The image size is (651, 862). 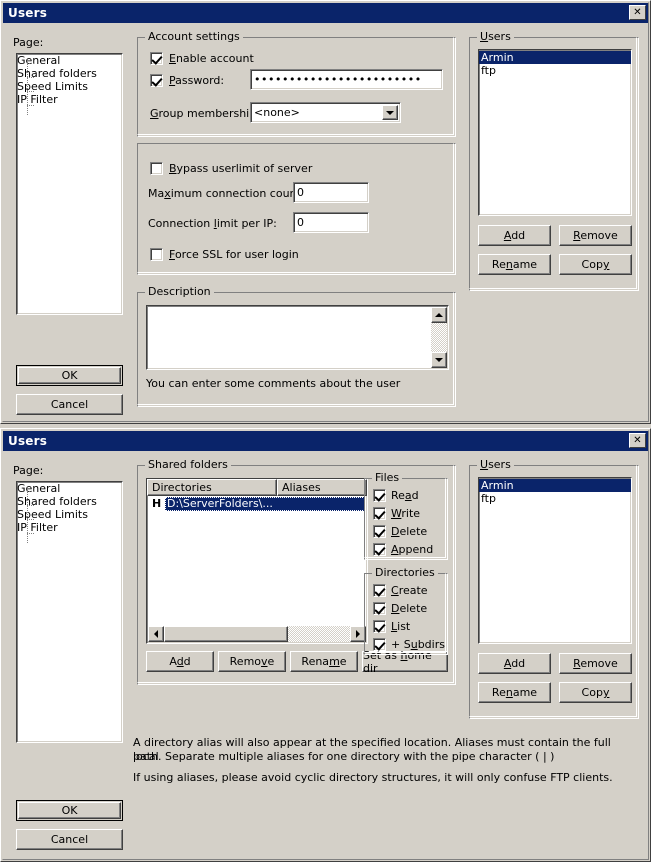 I want to click on group-membership-label: Group membership:, so click(x=205, y=113).